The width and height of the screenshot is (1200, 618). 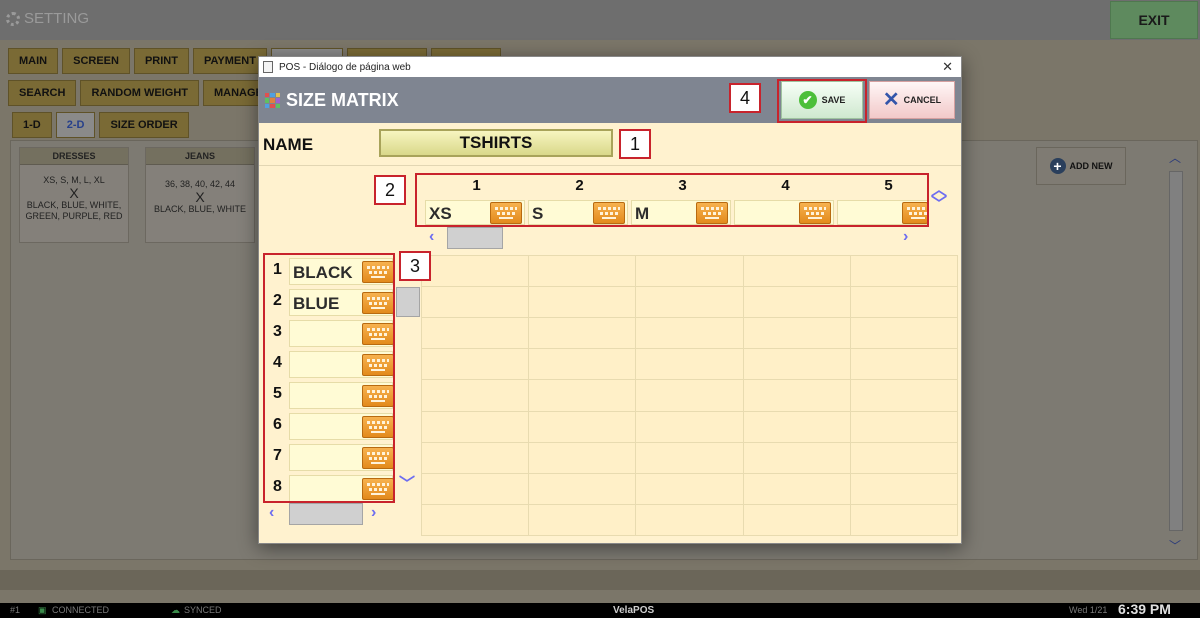 What do you see at coordinates (203, 610) in the screenshot?
I see `sync-status: SYNCED` at bounding box center [203, 610].